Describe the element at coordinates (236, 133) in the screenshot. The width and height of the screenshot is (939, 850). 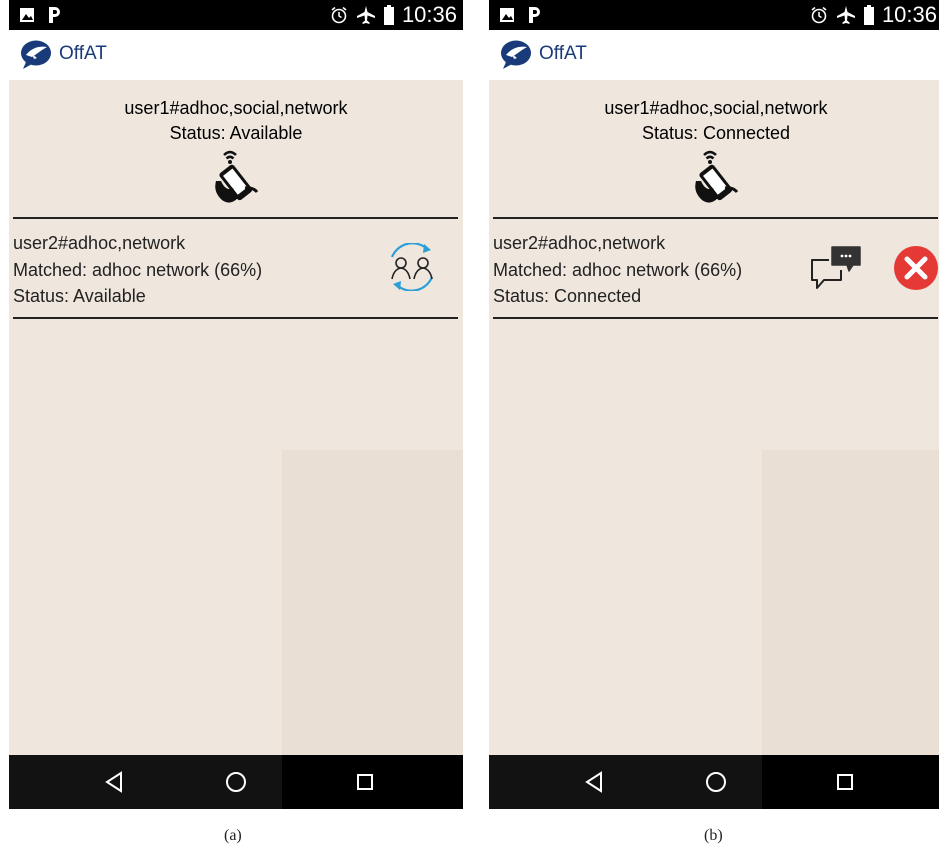
I see `current-user-status: Status: Available` at that location.